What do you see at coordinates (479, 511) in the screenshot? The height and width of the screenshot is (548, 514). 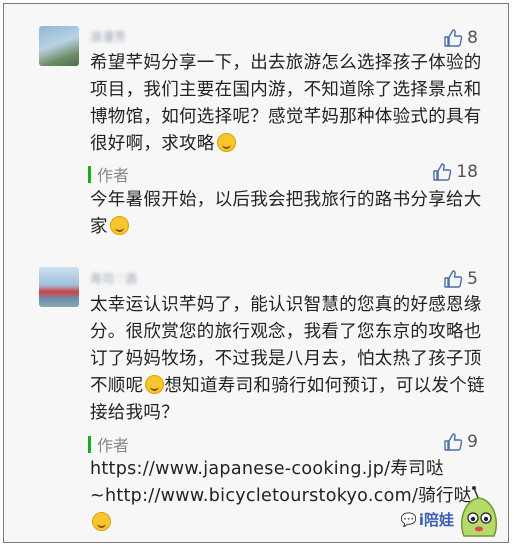 I see `mascot-icon` at bounding box center [479, 511].